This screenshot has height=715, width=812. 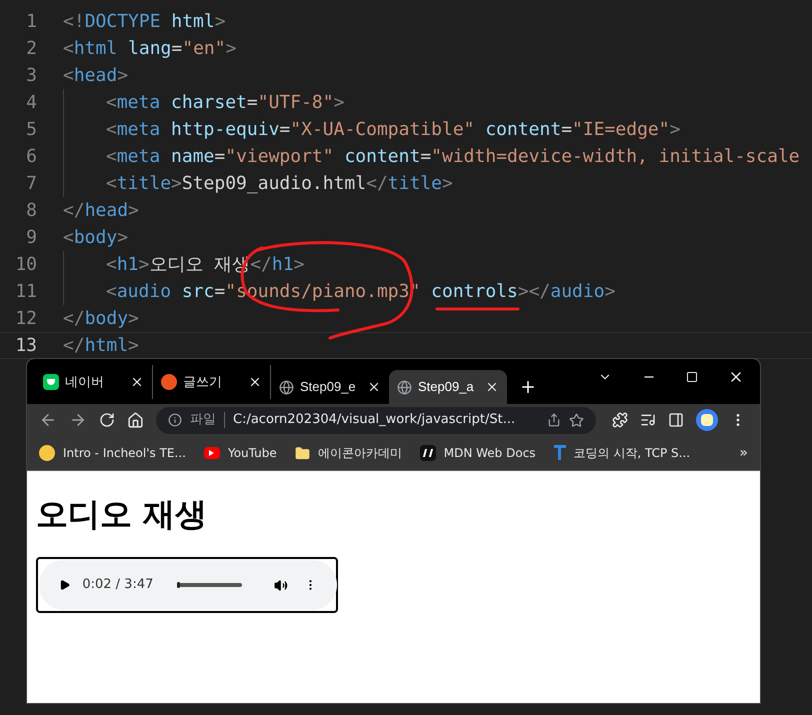 I want to click on line-number: 1, so click(x=31, y=22).